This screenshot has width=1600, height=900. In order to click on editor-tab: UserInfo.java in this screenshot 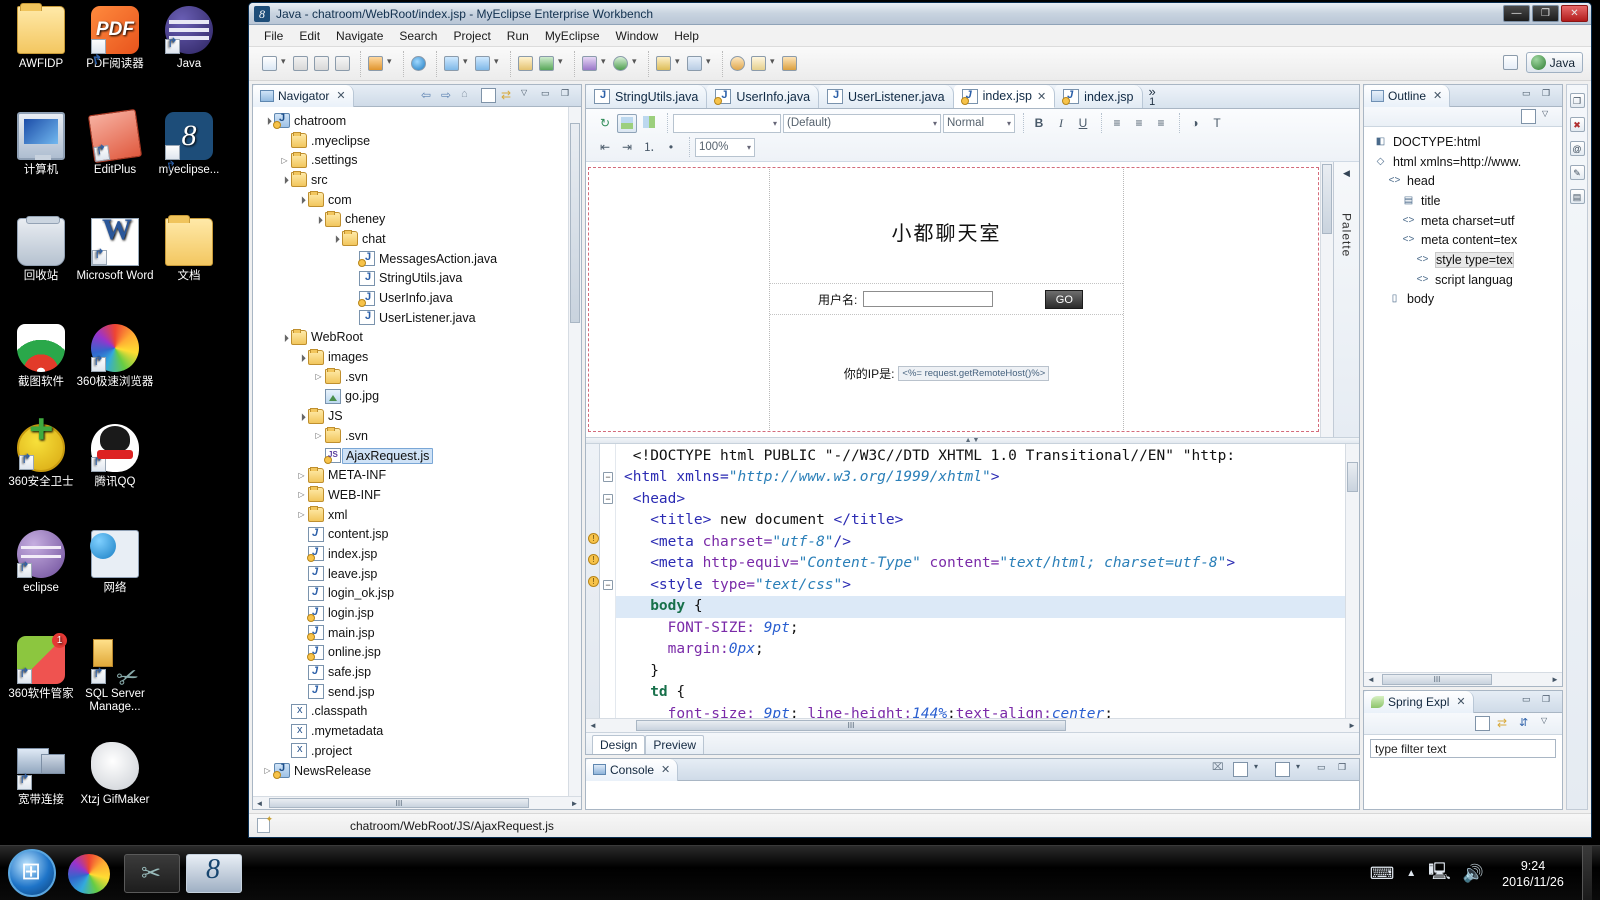, I will do `click(763, 96)`.